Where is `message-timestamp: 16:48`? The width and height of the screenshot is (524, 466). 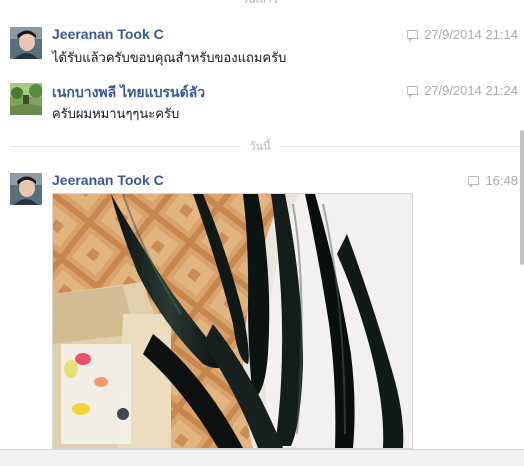
message-timestamp: 16:48 is located at coordinates (493, 180).